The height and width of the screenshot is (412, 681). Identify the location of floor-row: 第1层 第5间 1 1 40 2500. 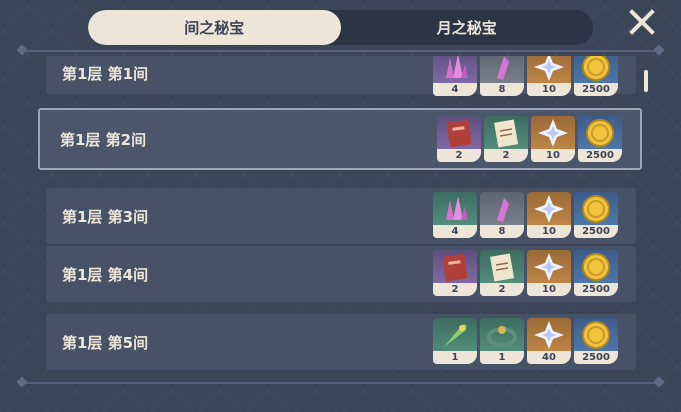
(341, 342).